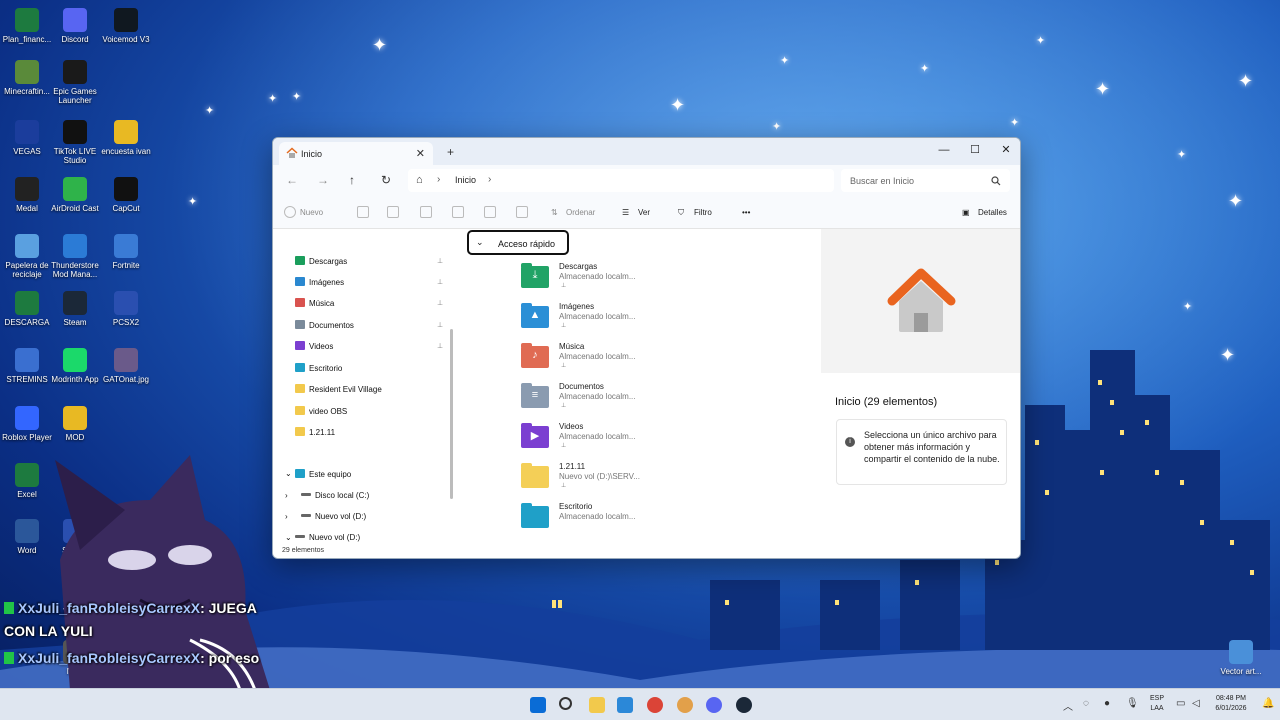 The height and width of the screenshot is (720, 1280). What do you see at coordinates (75, 142) in the screenshot?
I see `desktop-icon: TikTok LIVE Studio` at bounding box center [75, 142].